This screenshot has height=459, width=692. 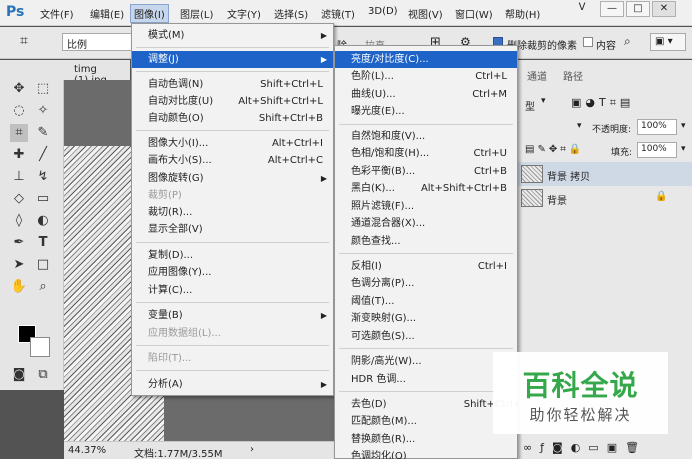 What do you see at coordinates (149, 13) in the screenshot?
I see `menu-image: 图像(I)` at bounding box center [149, 13].